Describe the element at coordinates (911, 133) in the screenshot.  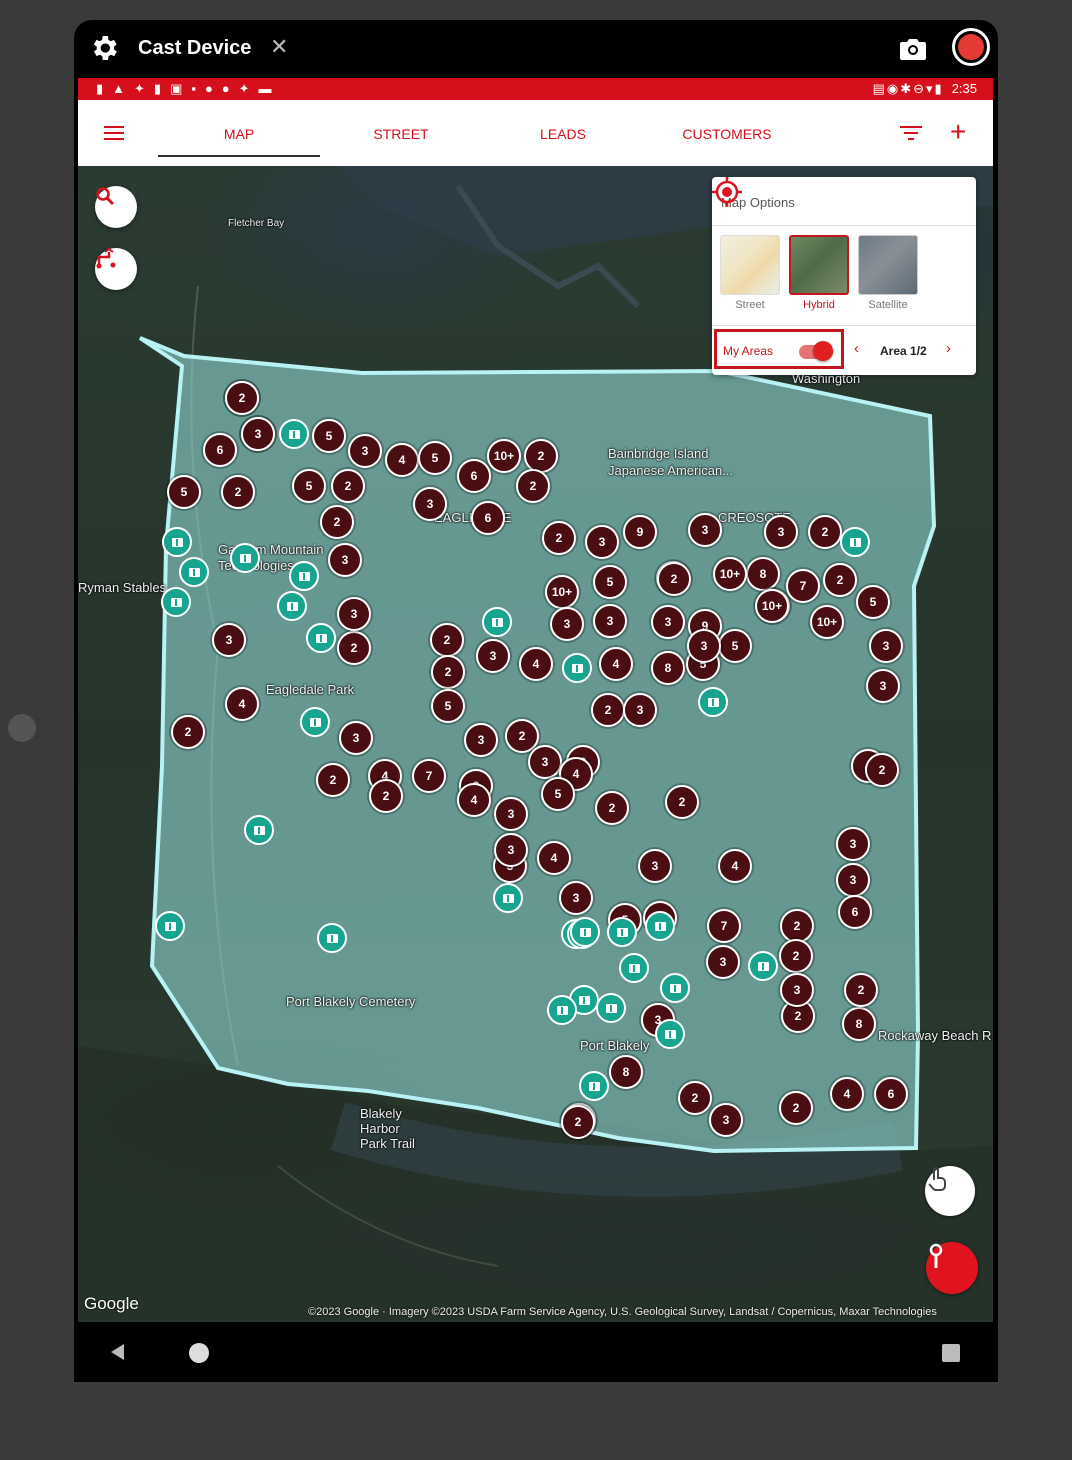
I see `filter-icon` at that location.